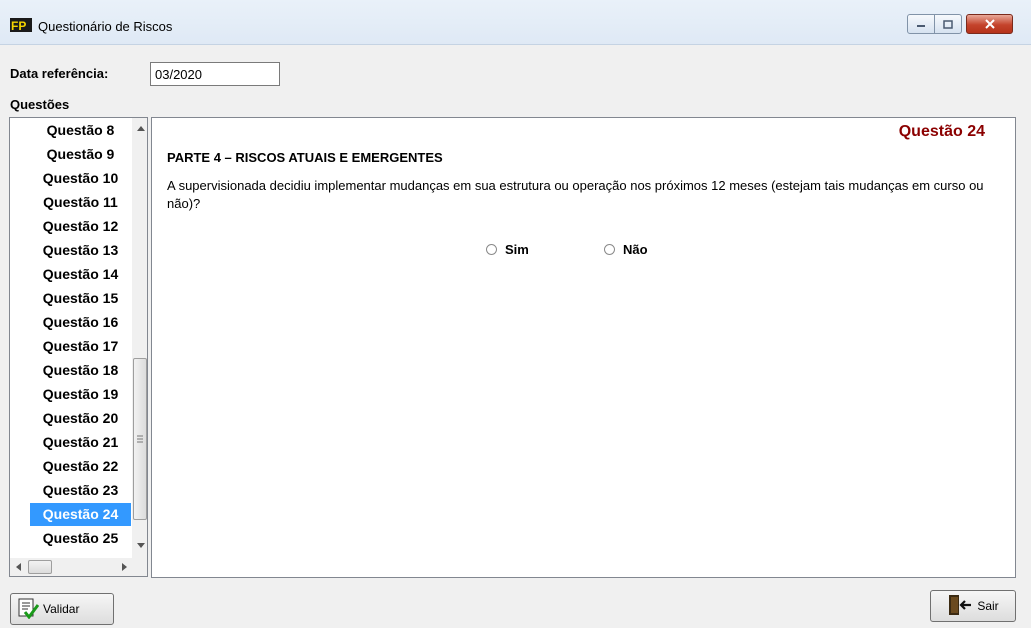 This screenshot has height=628, width=1031. Describe the element at coordinates (140, 439) in the screenshot. I see `vertical-scroll-thumb` at that location.